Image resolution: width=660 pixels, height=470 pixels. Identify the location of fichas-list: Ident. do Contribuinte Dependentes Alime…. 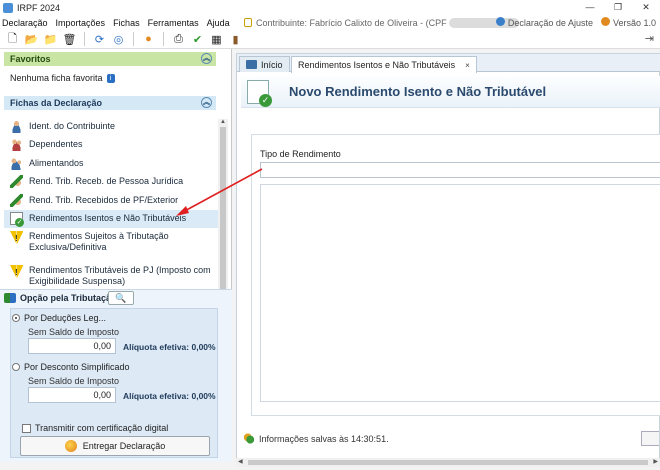
(111, 206).